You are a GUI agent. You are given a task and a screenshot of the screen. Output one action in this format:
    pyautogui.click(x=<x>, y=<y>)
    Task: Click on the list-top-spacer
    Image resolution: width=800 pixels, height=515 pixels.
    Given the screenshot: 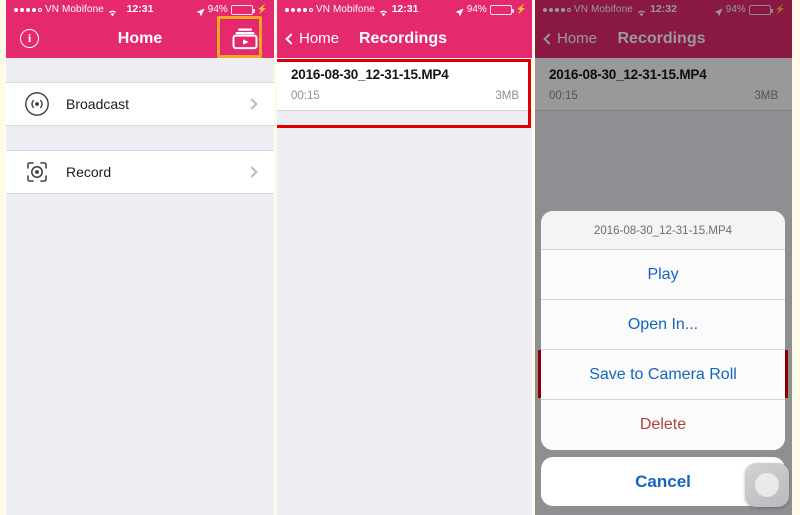 What is the action you would take?
    pyautogui.click(x=140, y=70)
    